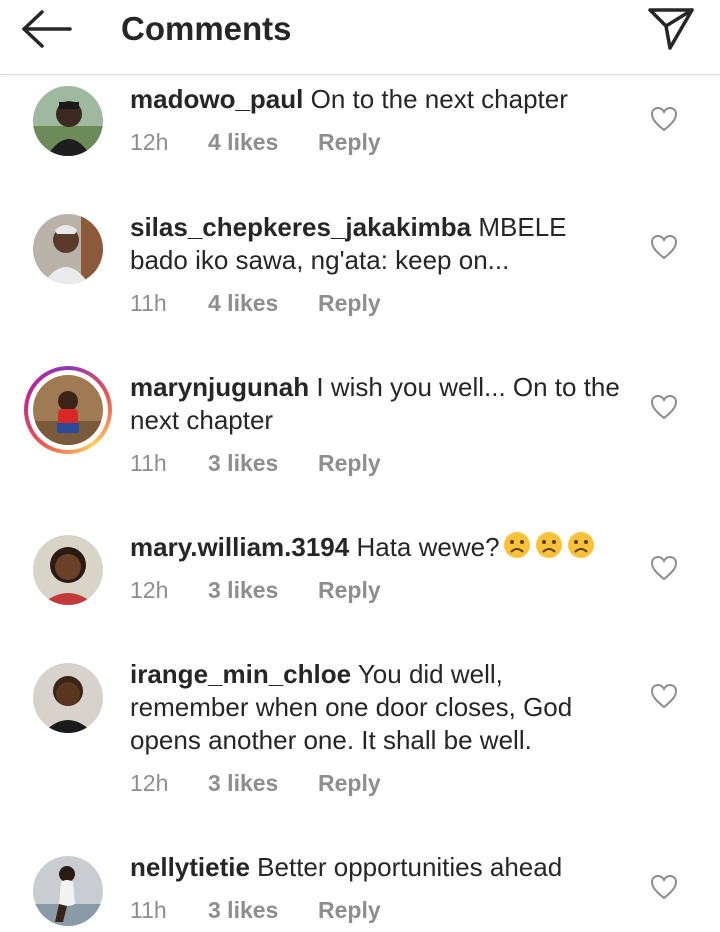  I want to click on comment-username: silas_chepkeres_jakakimba, so click(300, 227).